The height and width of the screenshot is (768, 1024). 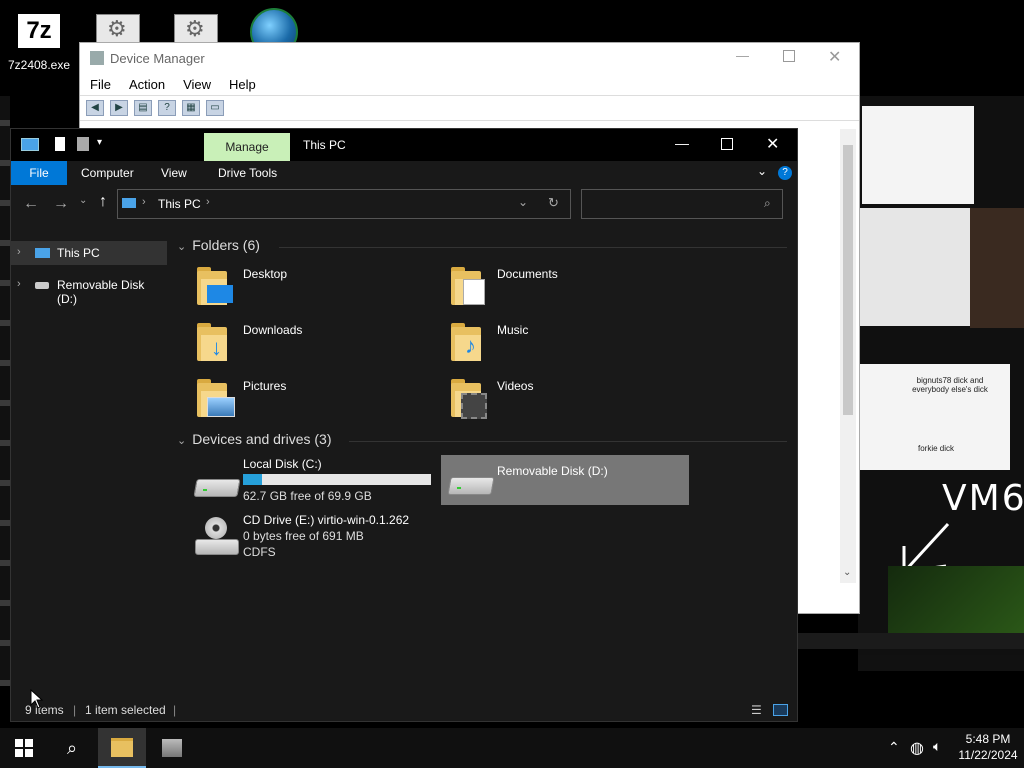 What do you see at coordinates (119, 108) in the screenshot?
I see `forward-icon: ▶` at bounding box center [119, 108].